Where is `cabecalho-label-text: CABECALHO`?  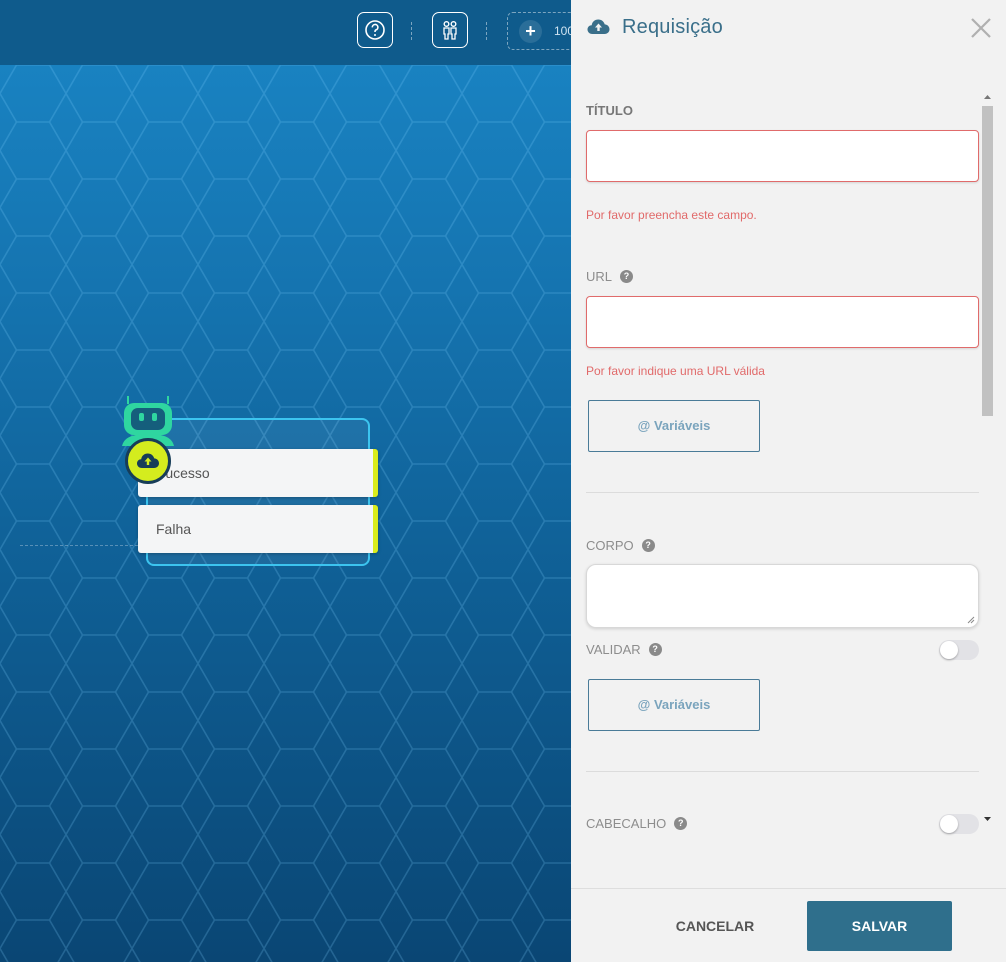
cabecalho-label-text: CABECALHO is located at coordinates (626, 823).